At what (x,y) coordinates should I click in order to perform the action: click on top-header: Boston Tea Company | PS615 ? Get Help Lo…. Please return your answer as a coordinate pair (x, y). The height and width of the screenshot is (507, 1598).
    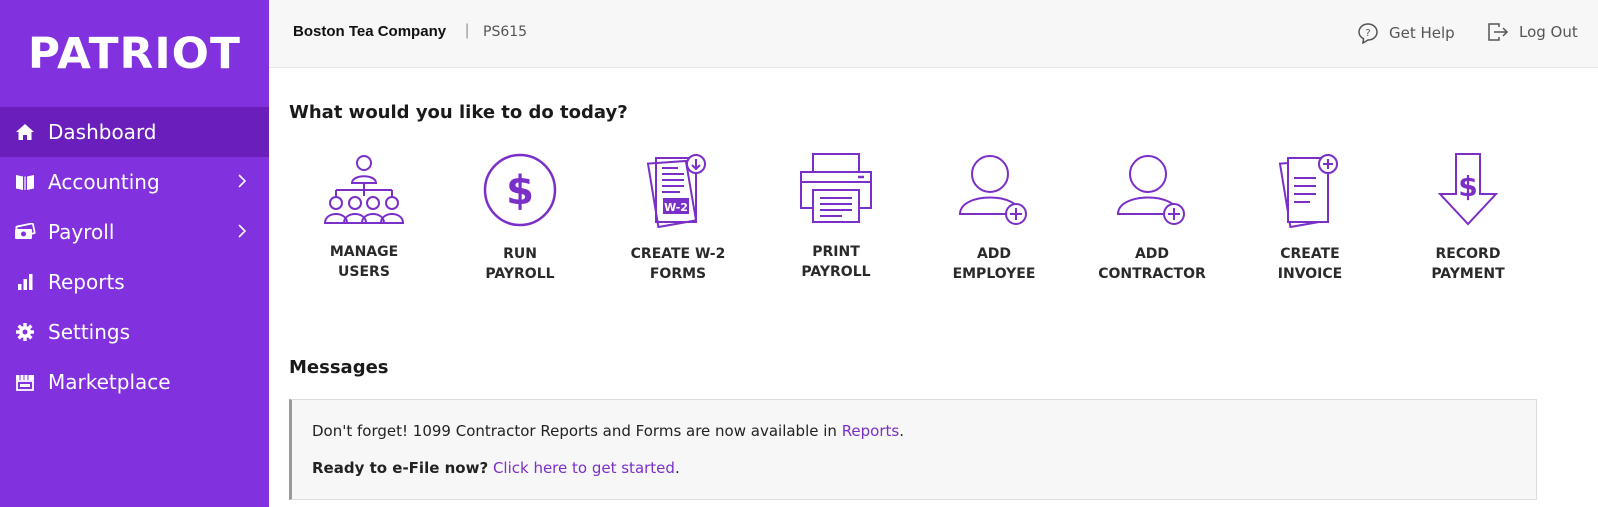
    Looking at the image, I should click on (933, 34).